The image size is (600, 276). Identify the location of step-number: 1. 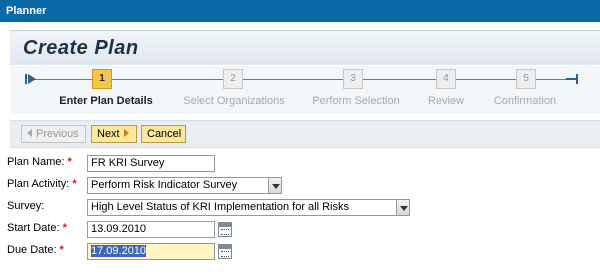
(102, 78).